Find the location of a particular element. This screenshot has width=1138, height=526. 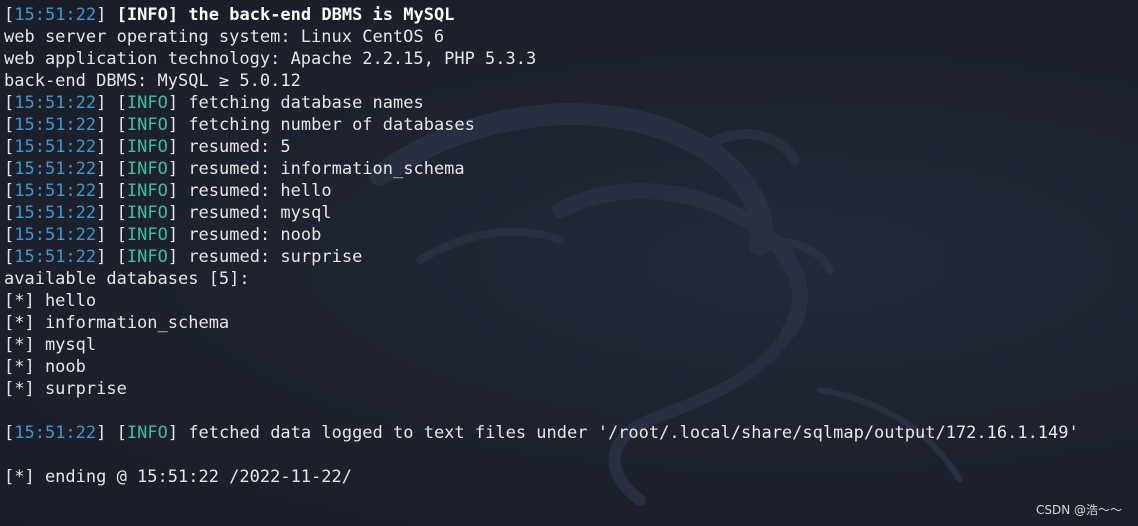

terminal-line: [*] surprise is located at coordinates (541, 389).